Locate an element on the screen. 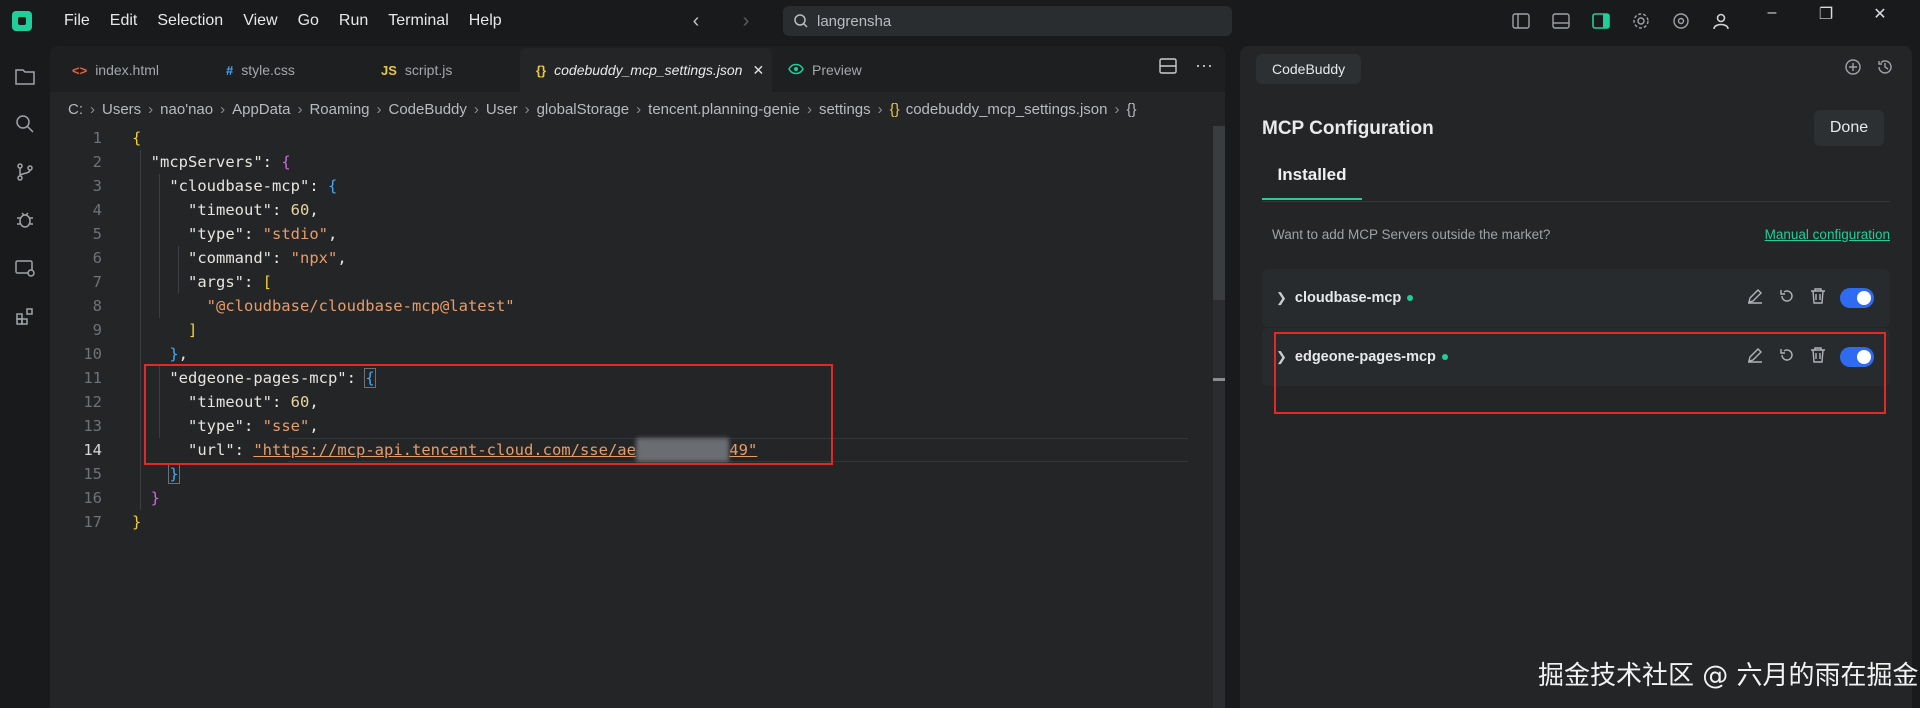 The image size is (1920, 708). tab-script-js: JS script.js is located at coordinates (442, 70).